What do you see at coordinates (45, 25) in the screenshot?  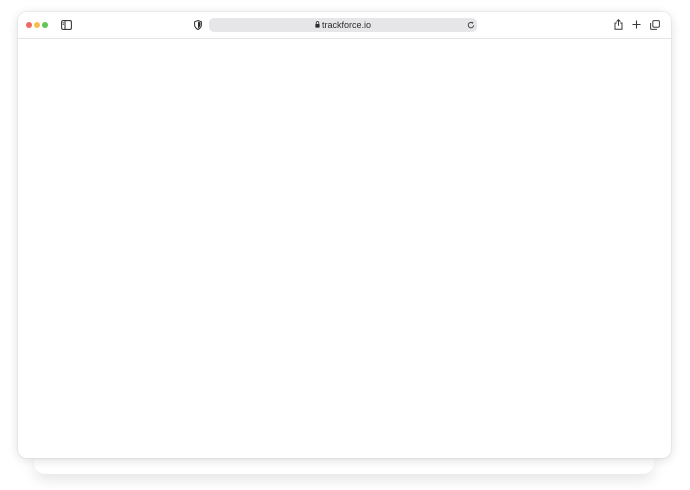 I see `maximize-window-button` at bounding box center [45, 25].